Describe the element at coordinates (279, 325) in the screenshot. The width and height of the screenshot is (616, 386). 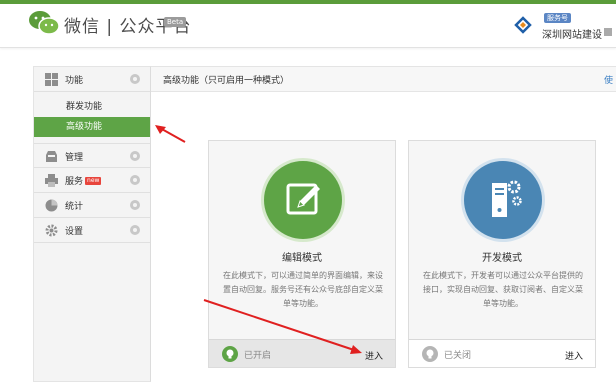
I see `annotation-arrow-enter` at that location.